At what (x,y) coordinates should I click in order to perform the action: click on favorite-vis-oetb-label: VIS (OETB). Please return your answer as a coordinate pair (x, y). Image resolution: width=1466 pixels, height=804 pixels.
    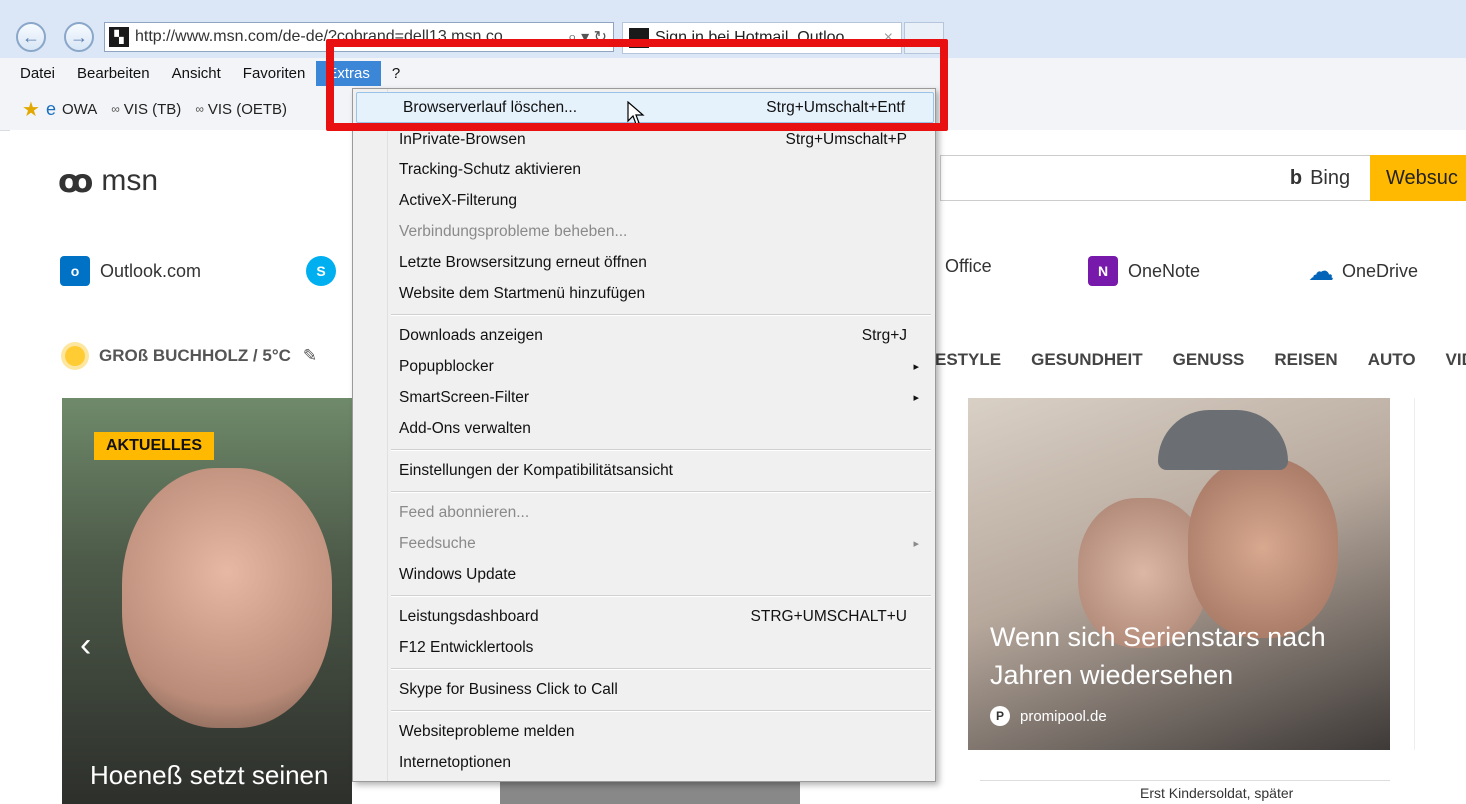
    Looking at the image, I should click on (247, 109).